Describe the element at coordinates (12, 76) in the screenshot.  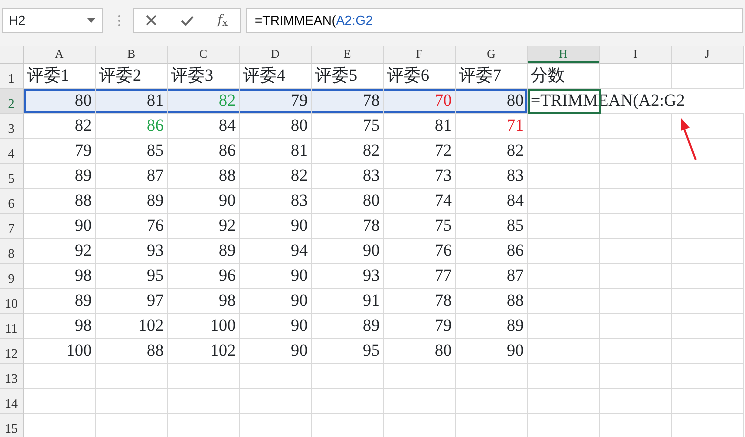
I see `row-header: 1` at that location.